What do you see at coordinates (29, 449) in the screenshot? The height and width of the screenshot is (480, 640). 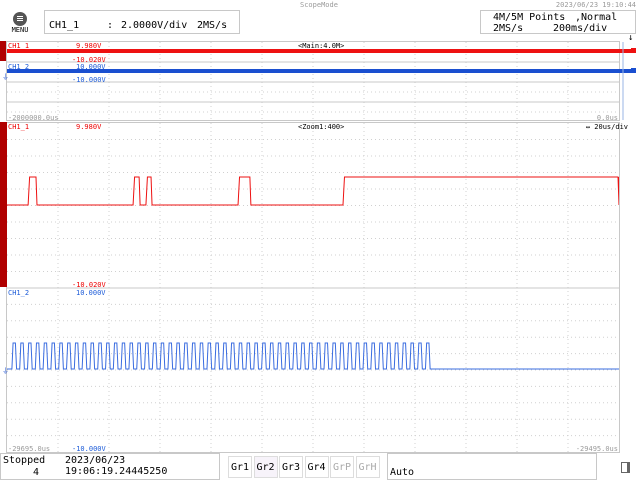 I see `zoom-time-left: -29695.0us` at bounding box center [29, 449].